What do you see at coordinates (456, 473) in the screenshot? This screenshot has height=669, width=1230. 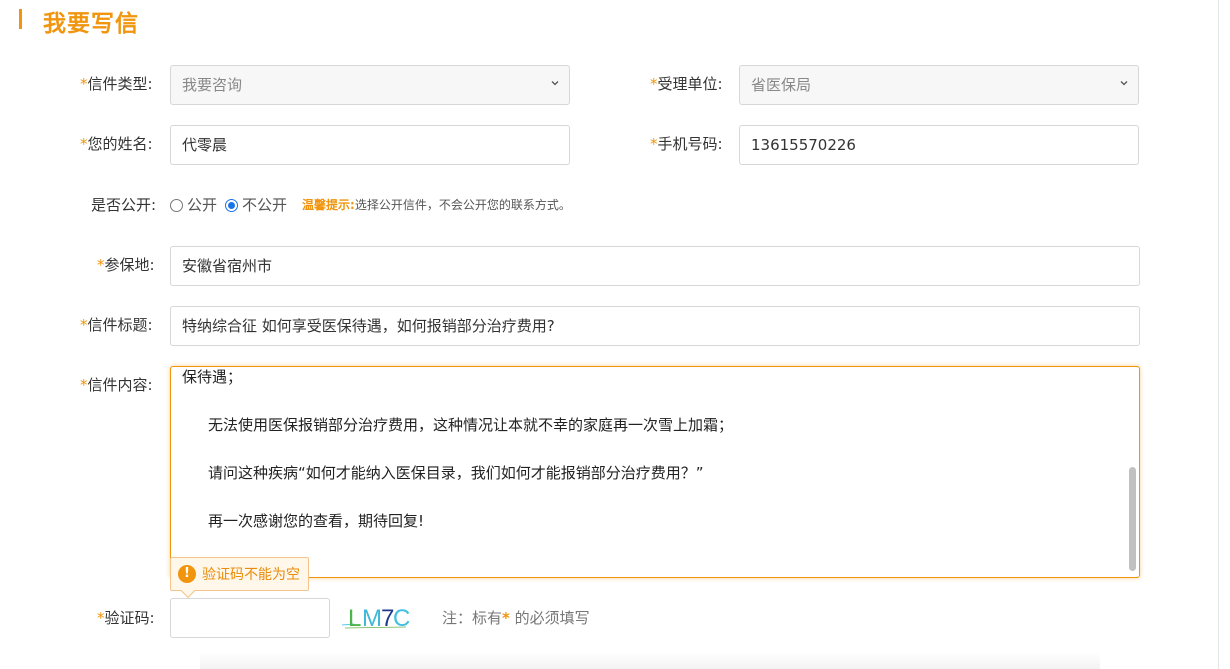 I see `content-line: 请问这种疾病“如何才能纳入医保目录，我们如何才能报销部分治疗费用？”` at bounding box center [456, 473].